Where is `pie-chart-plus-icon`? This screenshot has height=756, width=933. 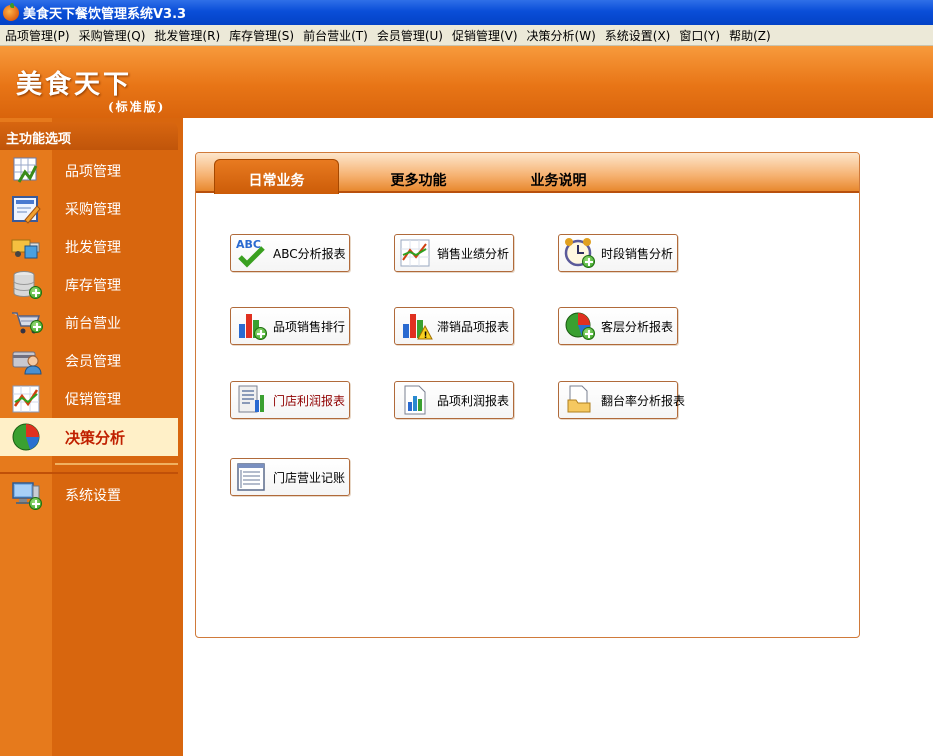 pie-chart-plus-icon is located at coordinates (580, 326).